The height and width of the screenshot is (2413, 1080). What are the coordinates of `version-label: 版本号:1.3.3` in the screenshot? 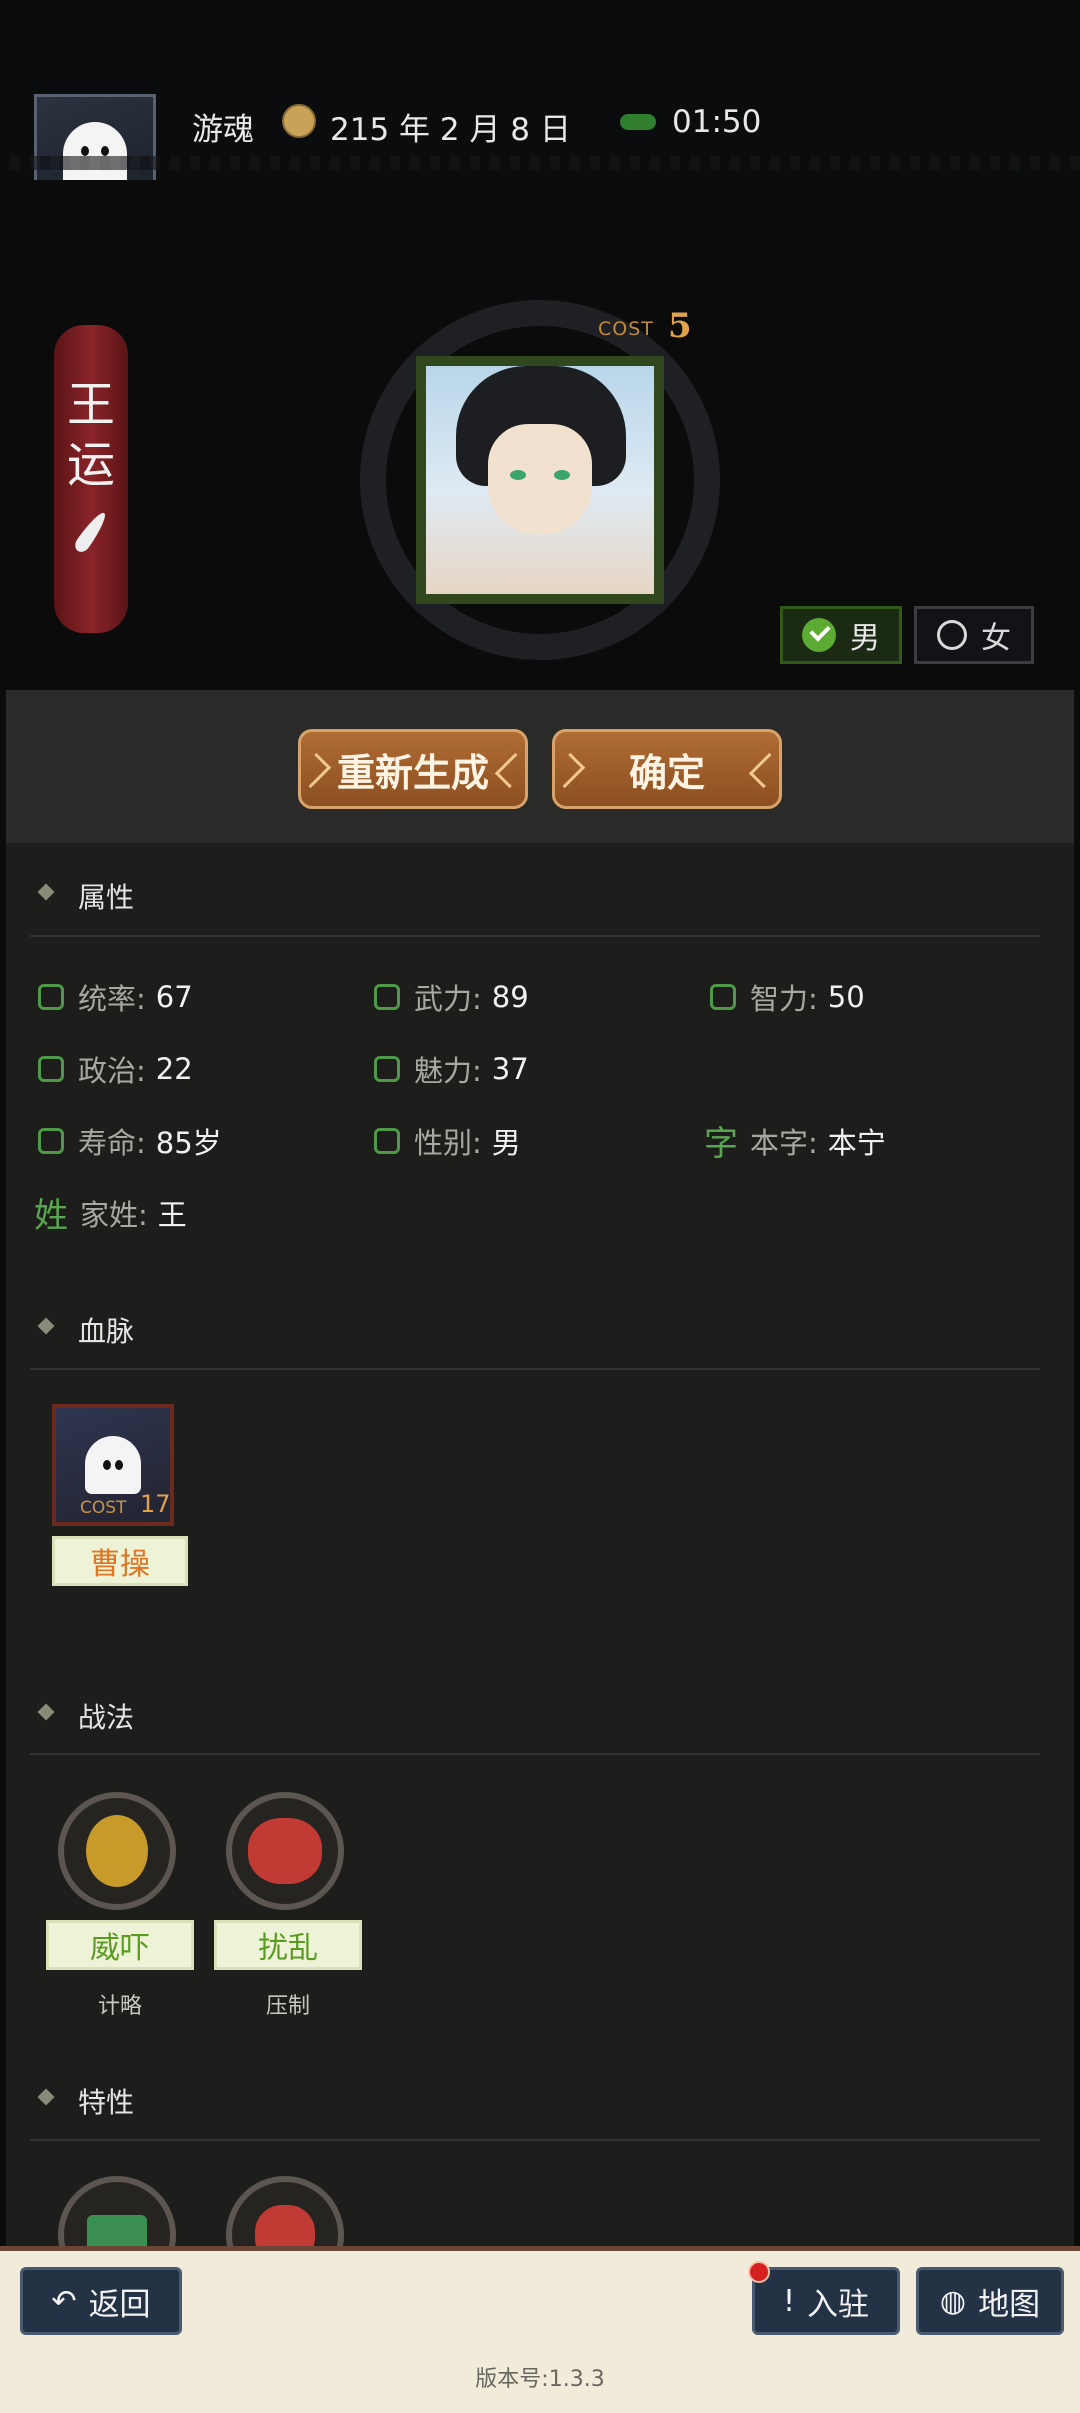 It's located at (540, 2379).